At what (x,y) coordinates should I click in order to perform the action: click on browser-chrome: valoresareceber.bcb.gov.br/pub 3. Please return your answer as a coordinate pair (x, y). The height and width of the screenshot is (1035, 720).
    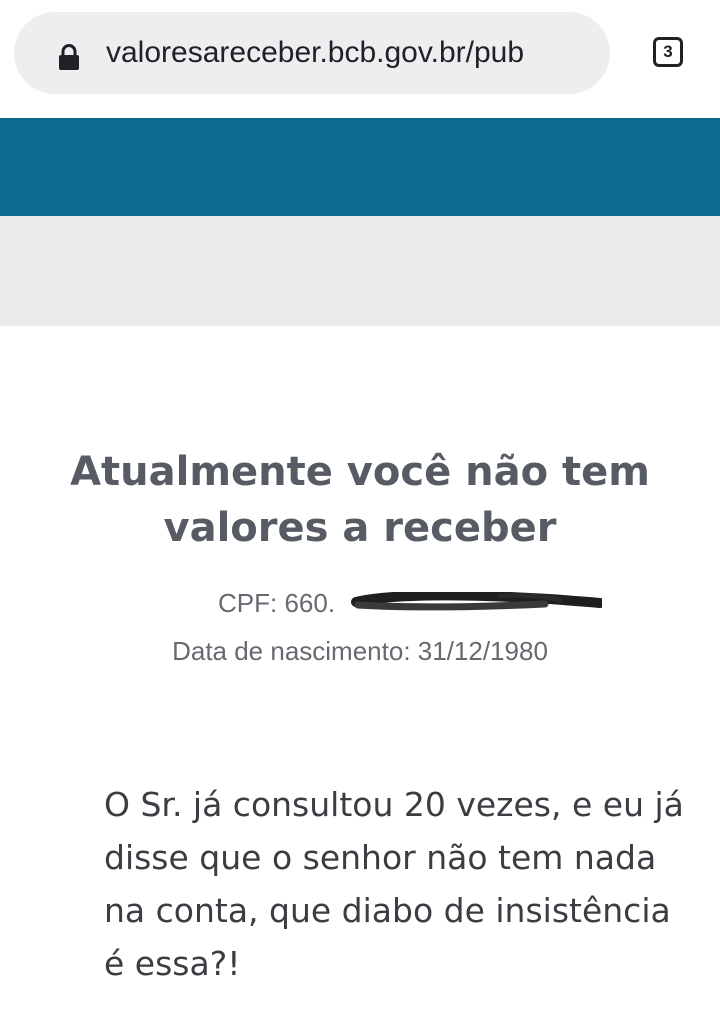
    Looking at the image, I should click on (360, 59).